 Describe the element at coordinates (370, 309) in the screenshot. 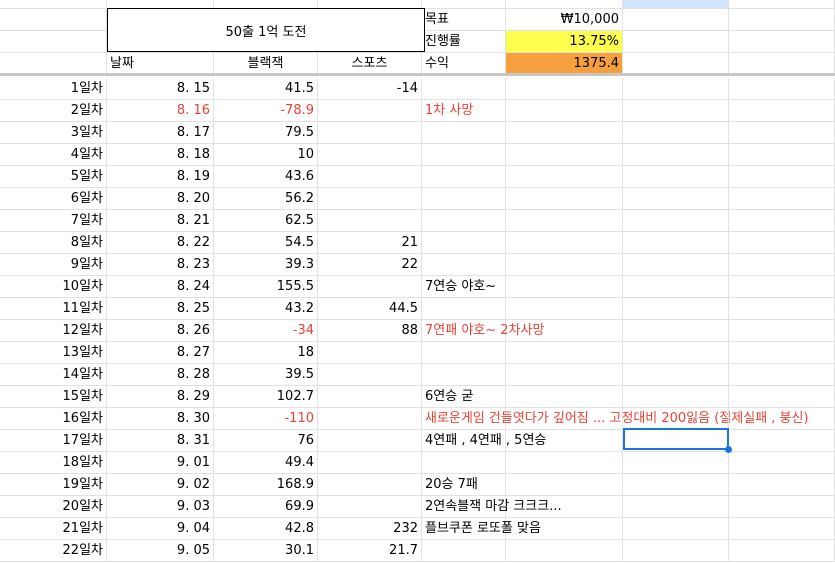

I see `sports-cell: 44.5` at that location.